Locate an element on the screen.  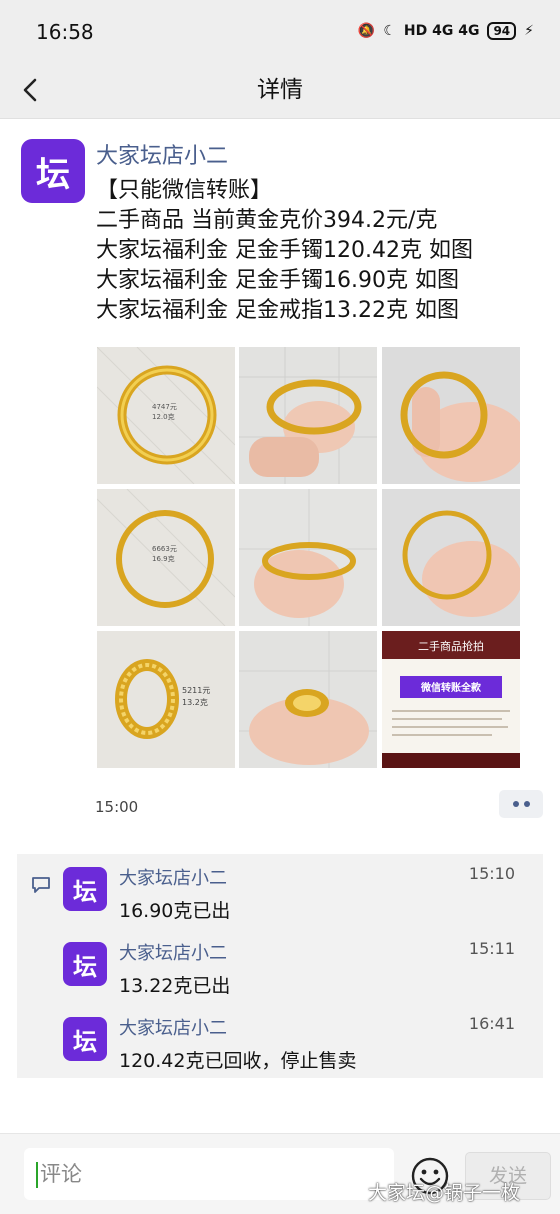
photo-bangle-2: 6663元 16.9克 is located at coordinates (166, 557).